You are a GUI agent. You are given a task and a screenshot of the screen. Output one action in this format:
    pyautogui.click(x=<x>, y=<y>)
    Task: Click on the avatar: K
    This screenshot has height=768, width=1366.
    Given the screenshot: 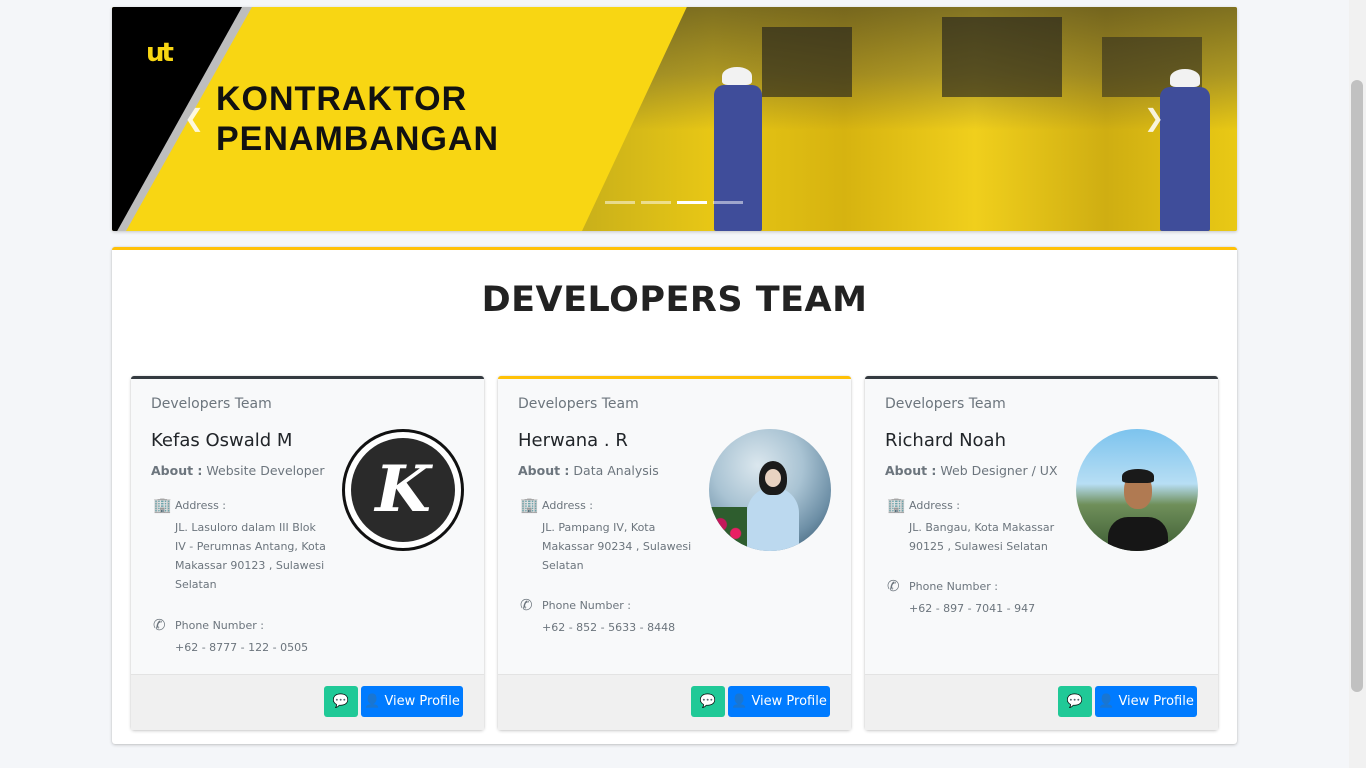 What is the action you would take?
    pyautogui.click(x=403, y=490)
    